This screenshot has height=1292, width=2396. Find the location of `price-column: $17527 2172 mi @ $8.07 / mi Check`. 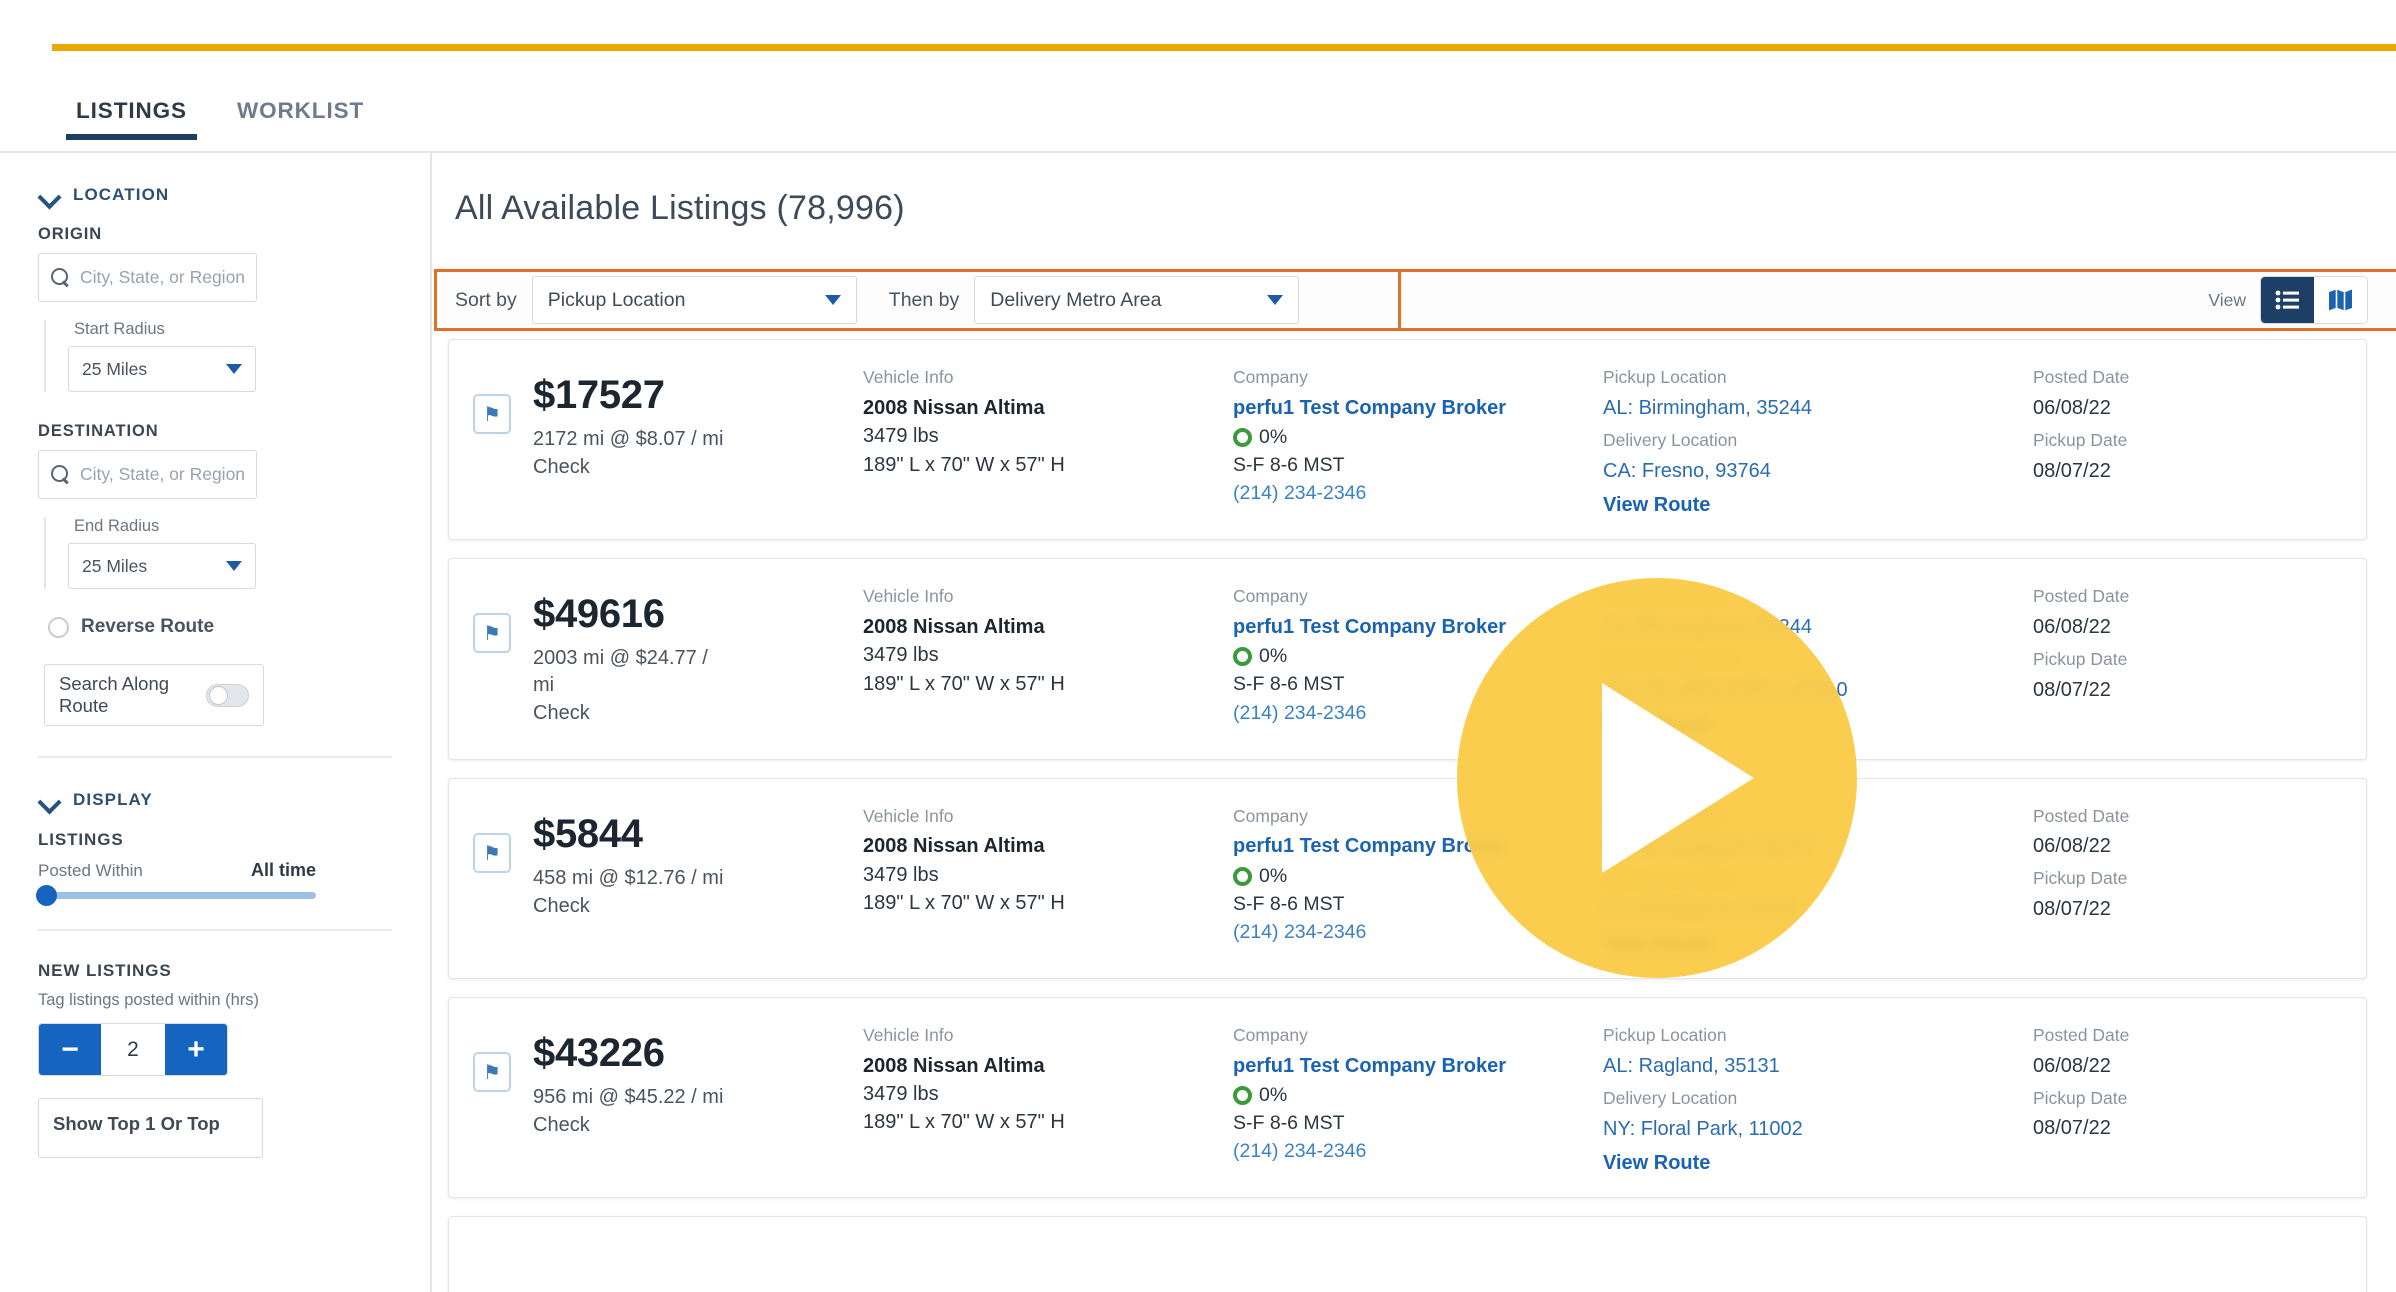

price-column: $17527 2172 mi @ $8.07 / mi Check is located at coordinates (698, 423).